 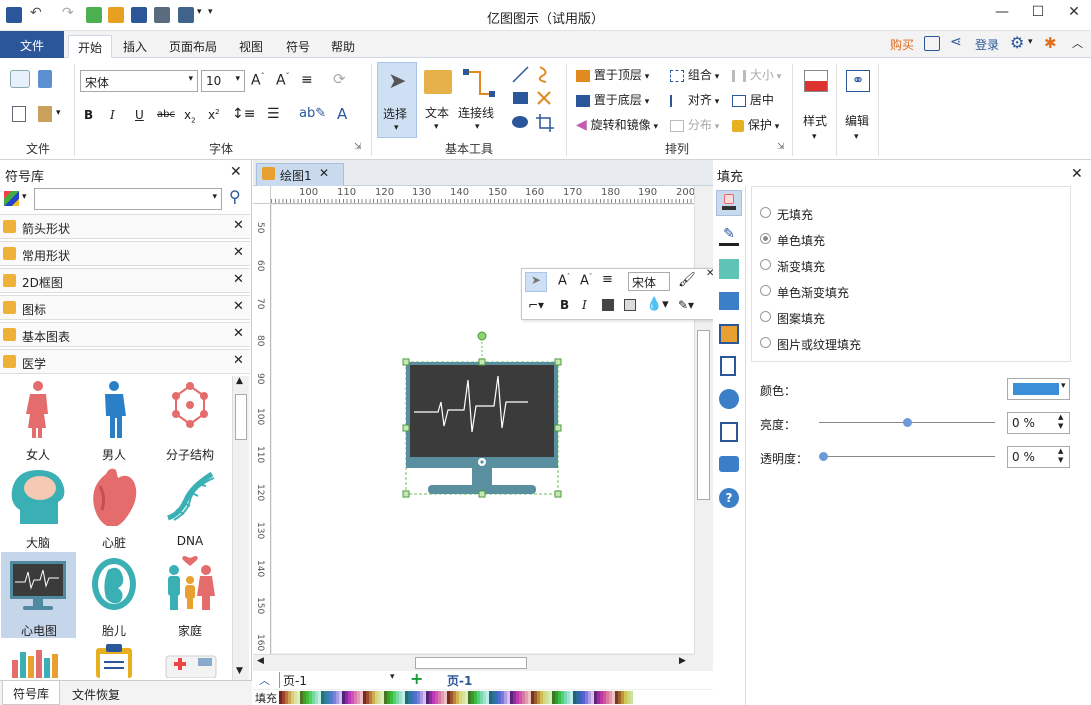 What do you see at coordinates (1038, 12) in the screenshot?
I see `maximize-button: ☐` at bounding box center [1038, 12].